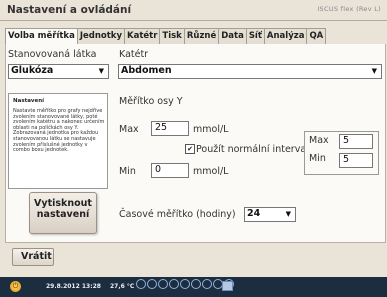  I want to click on title-bar: Nastavení a ovládání ISCUS flex (Rev L), so click(193, 10).